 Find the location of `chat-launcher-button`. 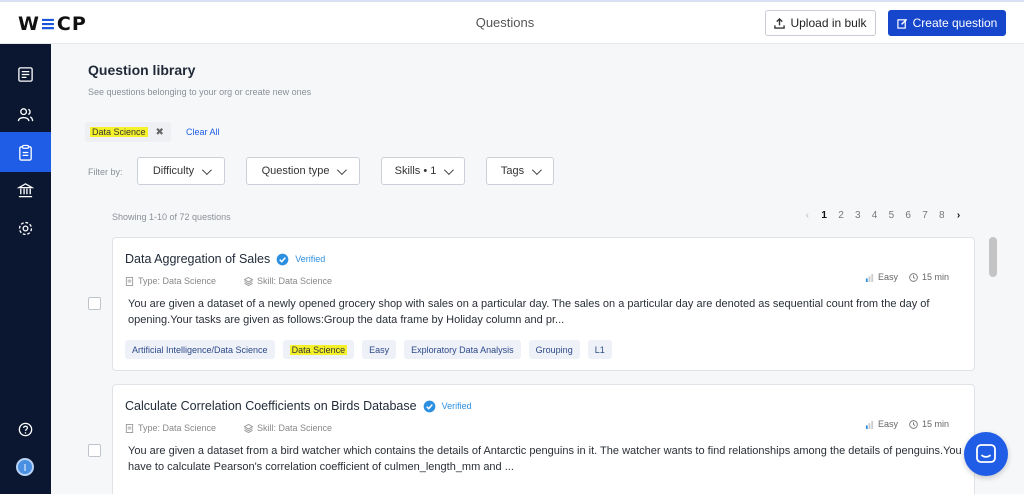

chat-launcher-button is located at coordinates (986, 454).